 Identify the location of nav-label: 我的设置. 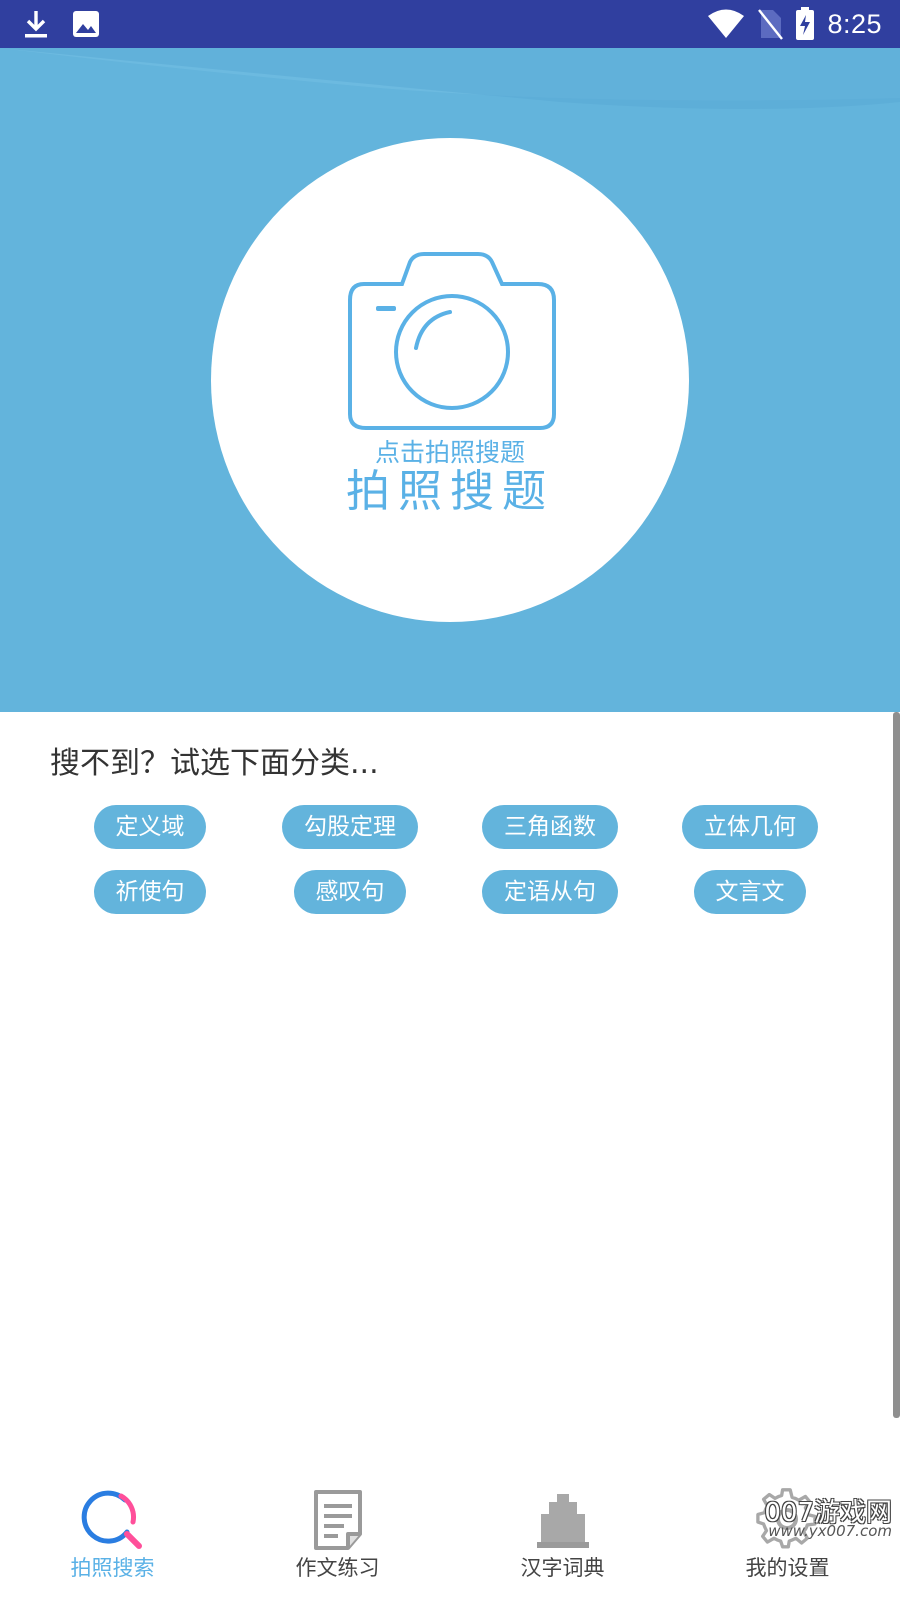
(787, 1568).